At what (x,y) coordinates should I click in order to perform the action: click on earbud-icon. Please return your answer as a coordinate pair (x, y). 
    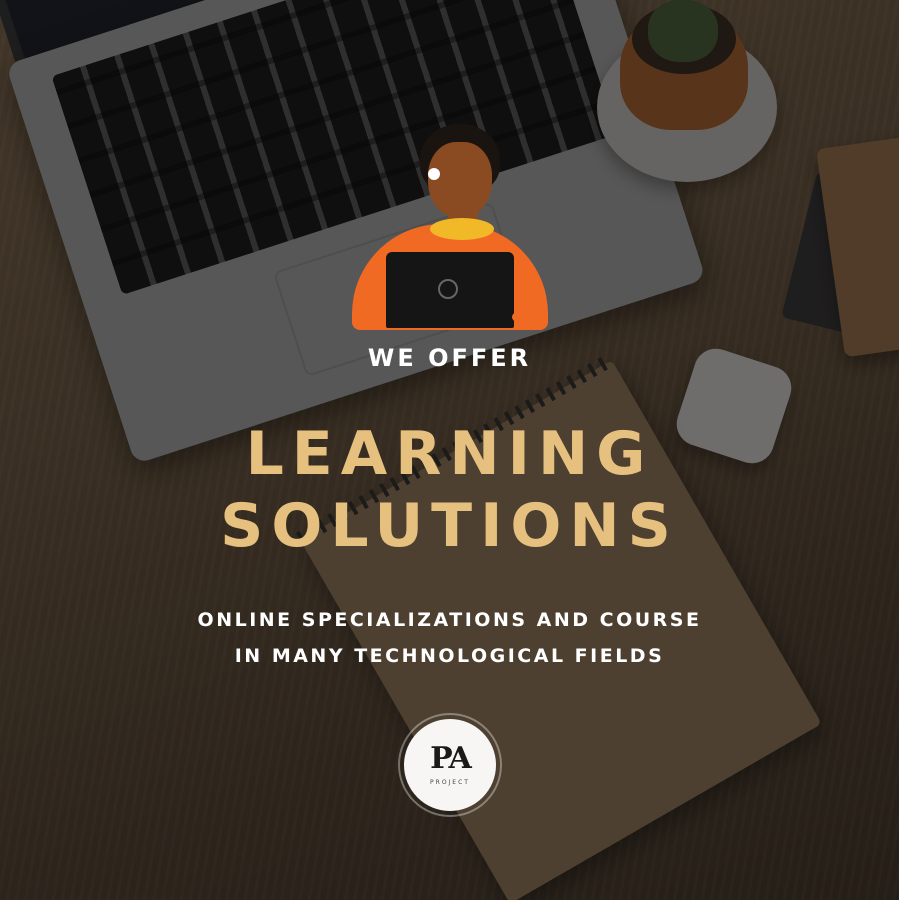
    Looking at the image, I should click on (434, 174).